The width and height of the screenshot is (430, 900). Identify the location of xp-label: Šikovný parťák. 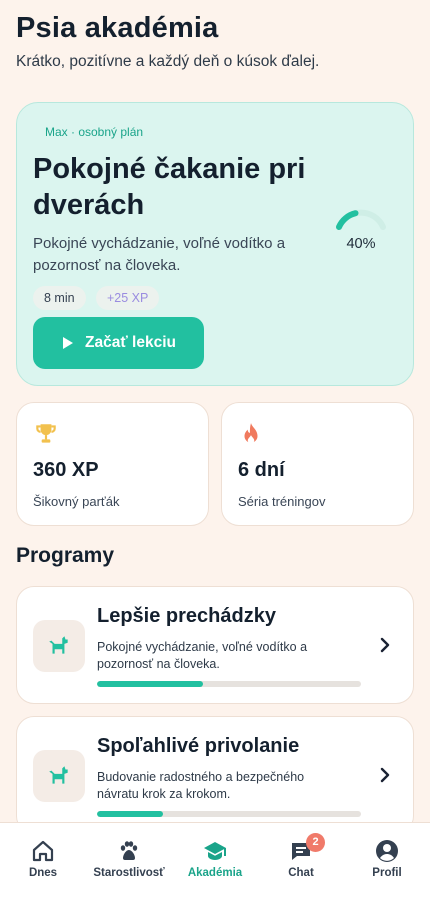
(76, 501).